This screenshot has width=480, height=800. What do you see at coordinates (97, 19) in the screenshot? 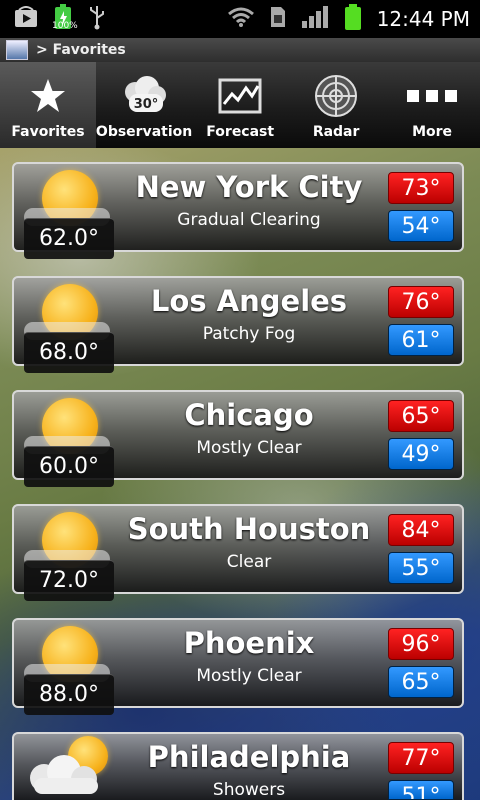
I see `usb-icon` at bounding box center [97, 19].